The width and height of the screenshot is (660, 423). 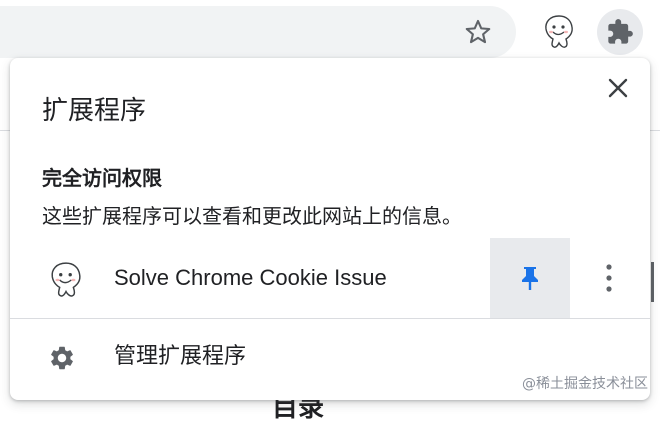 I want to click on page-fragment-right, so click(x=652, y=282).